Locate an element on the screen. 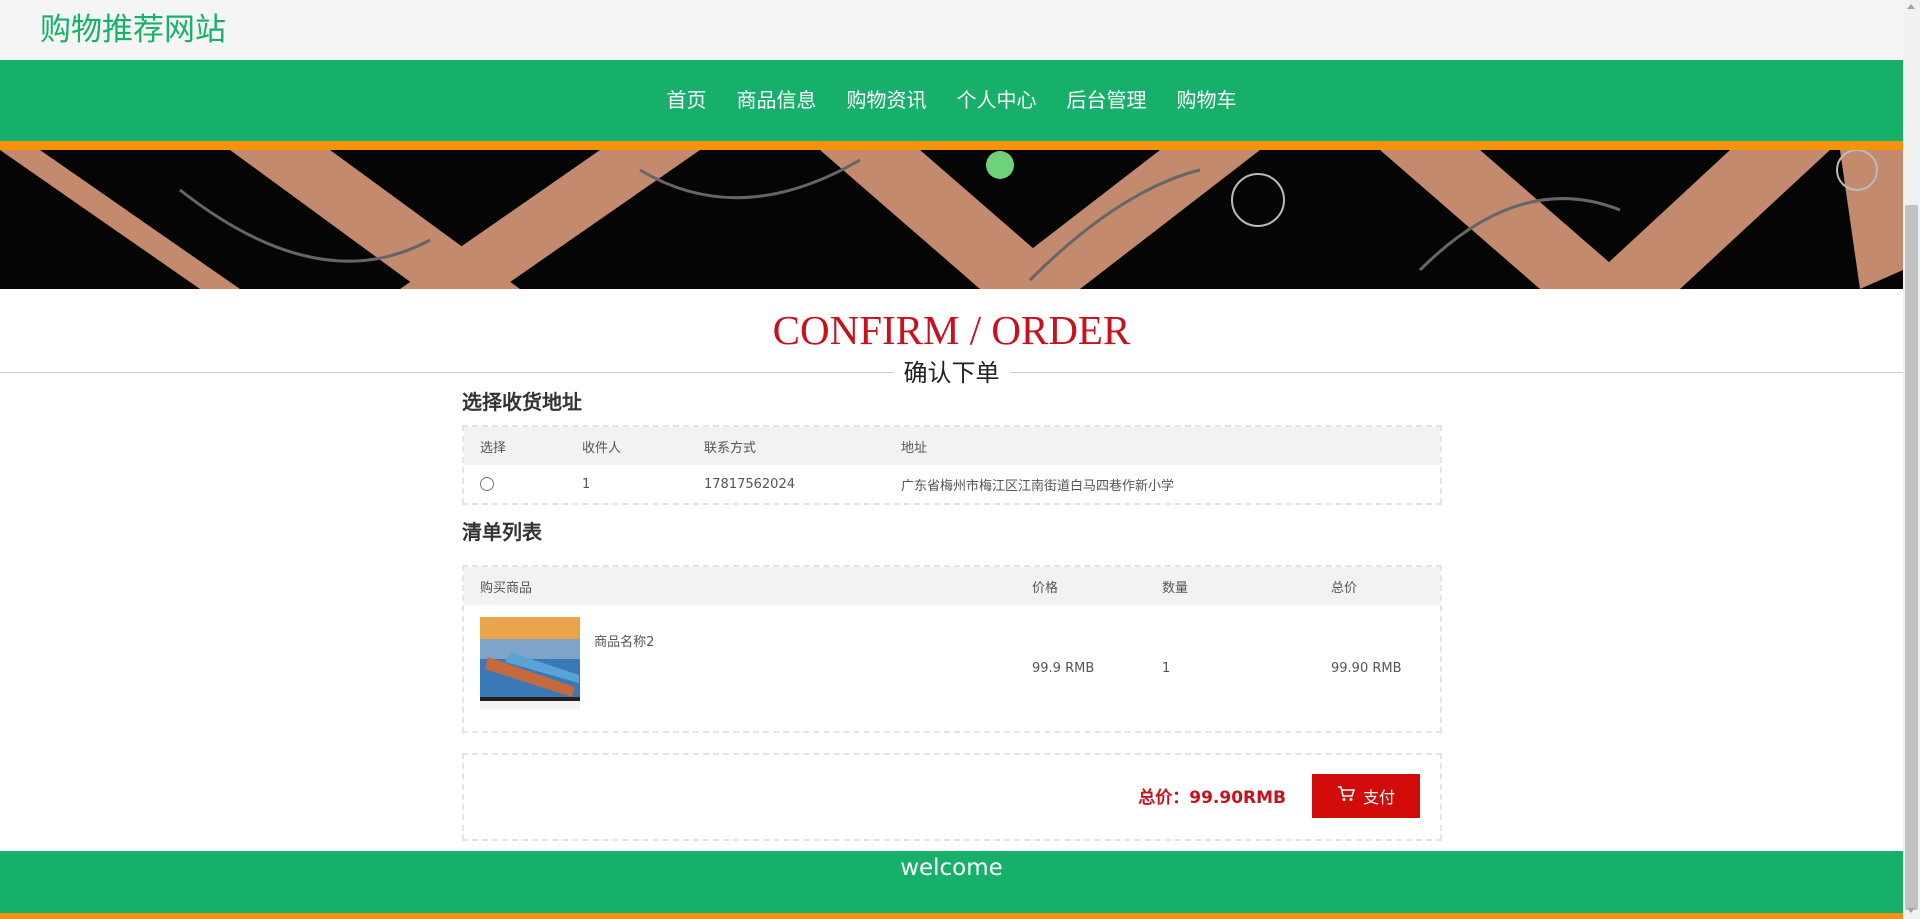 Image resolution: width=1920 pixels, height=919 pixels. scrollbar-thumb is located at coordinates (1911, 557).